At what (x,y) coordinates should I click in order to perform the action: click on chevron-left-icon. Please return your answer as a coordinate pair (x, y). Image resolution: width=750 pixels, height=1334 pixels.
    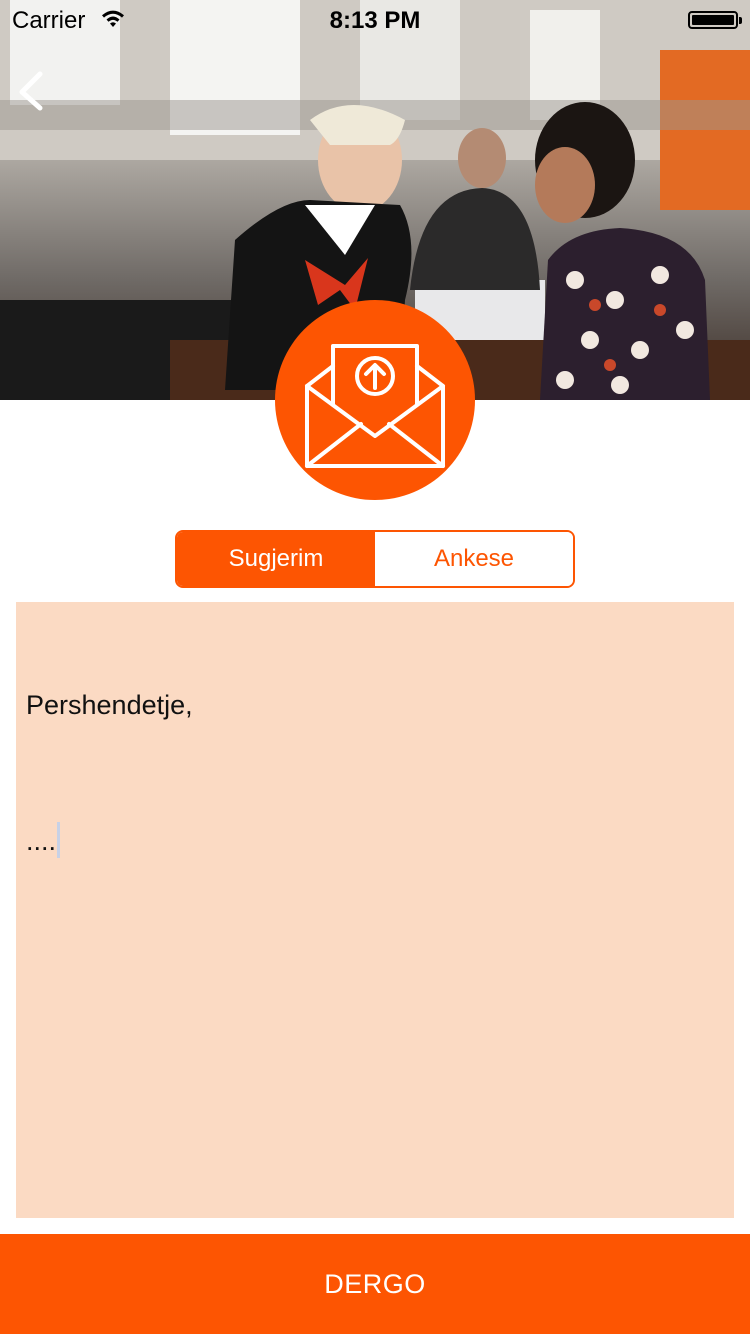
    Looking at the image, I should click on (31, 91).